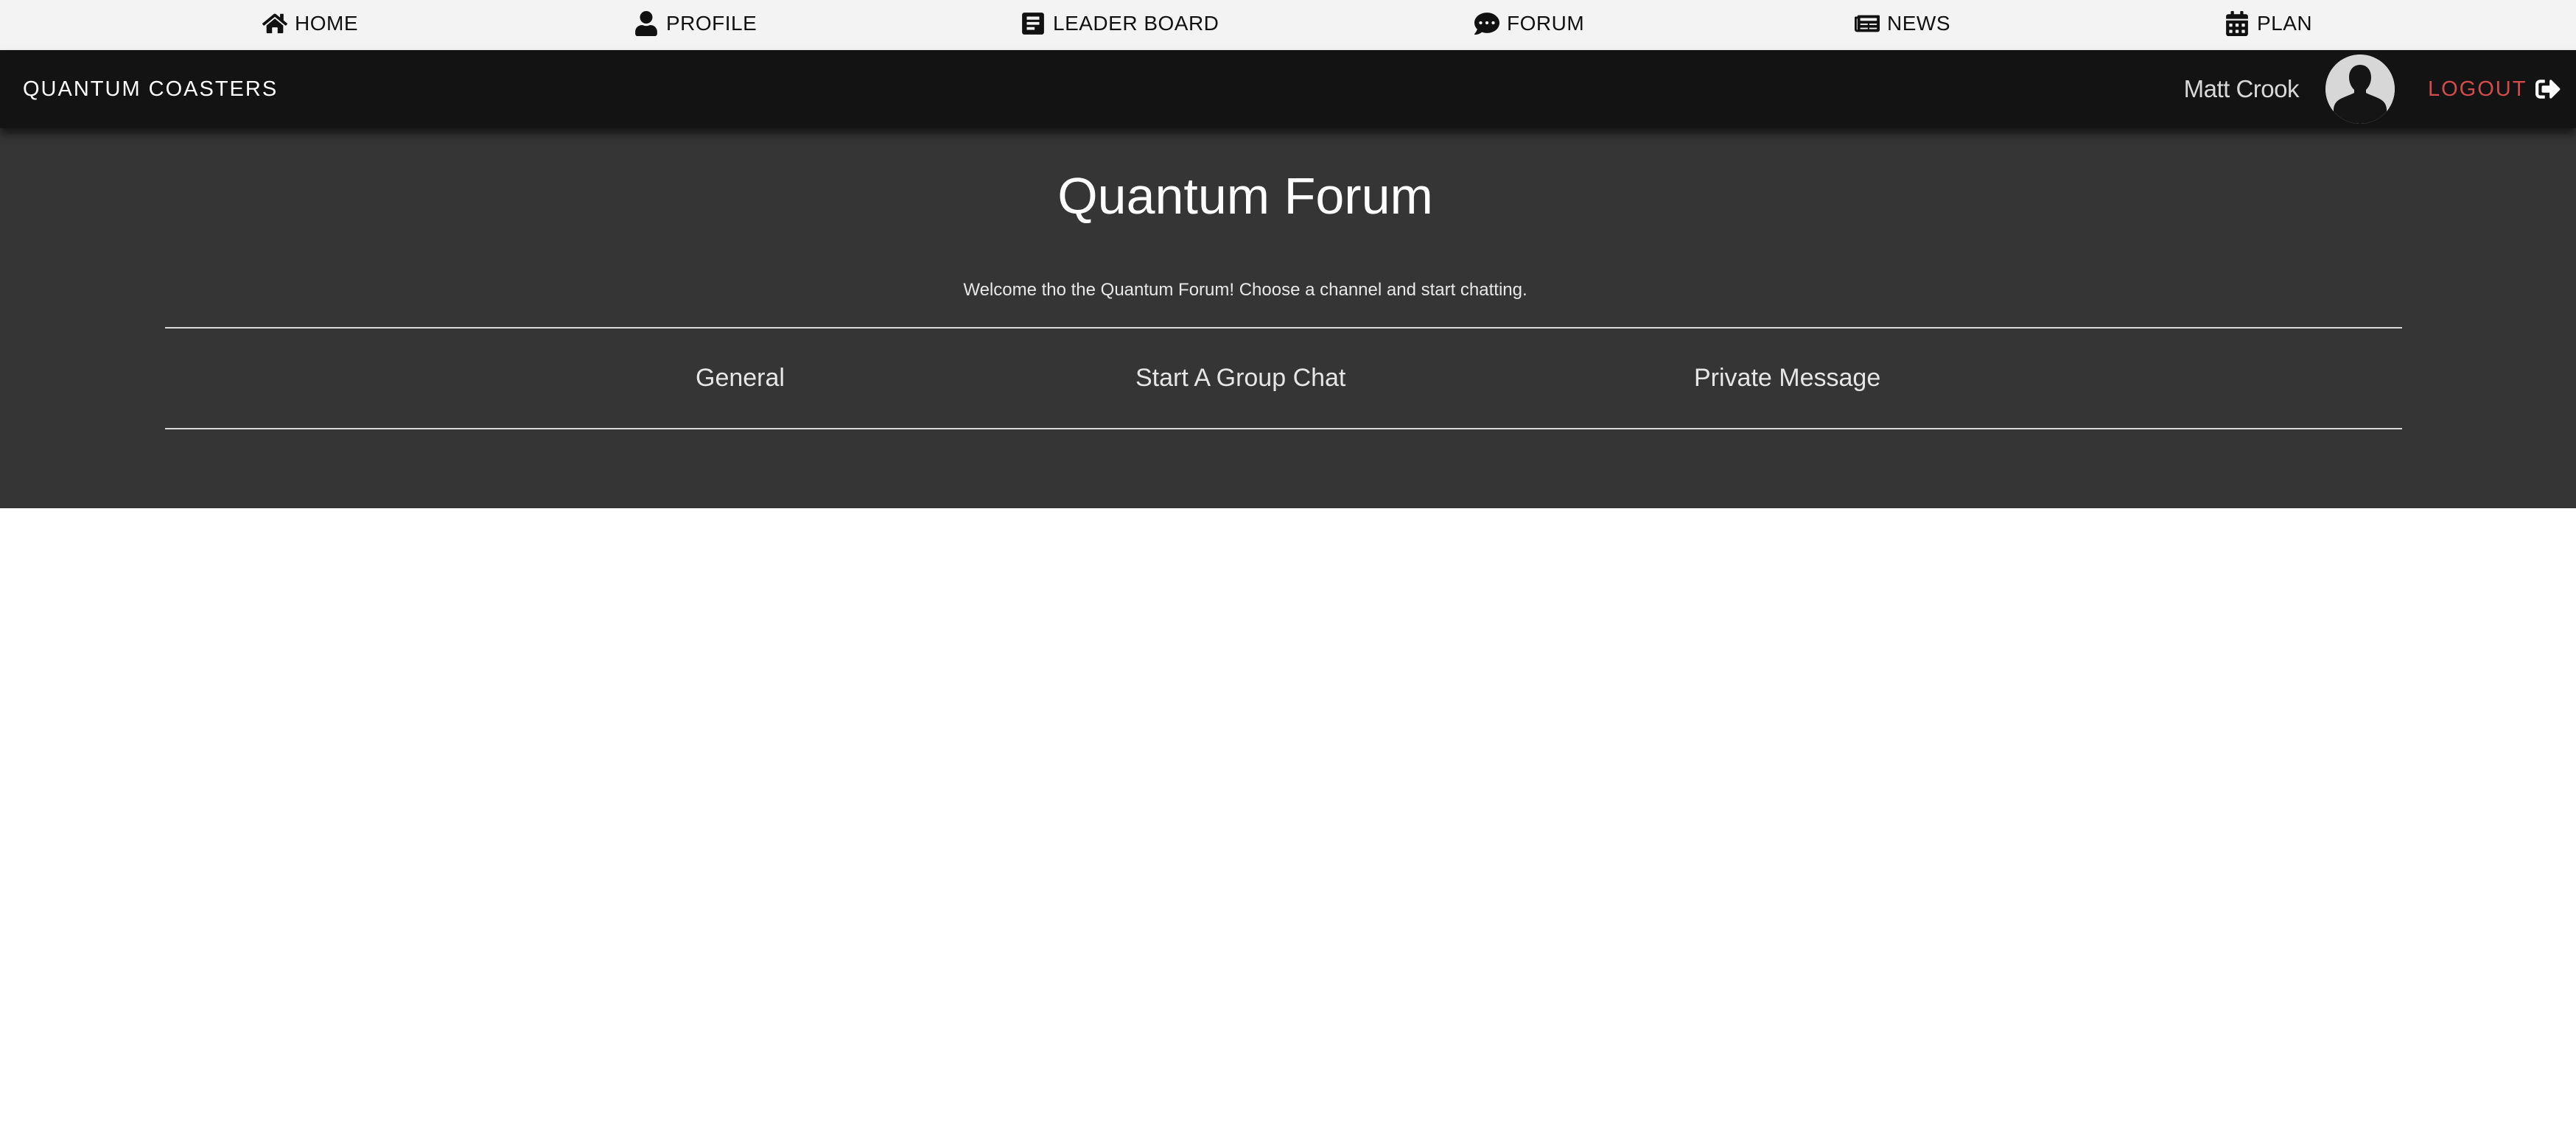 The image size is (2576, 1124). I want to click on nav-item-label: PLAN, so click(2285, 23).